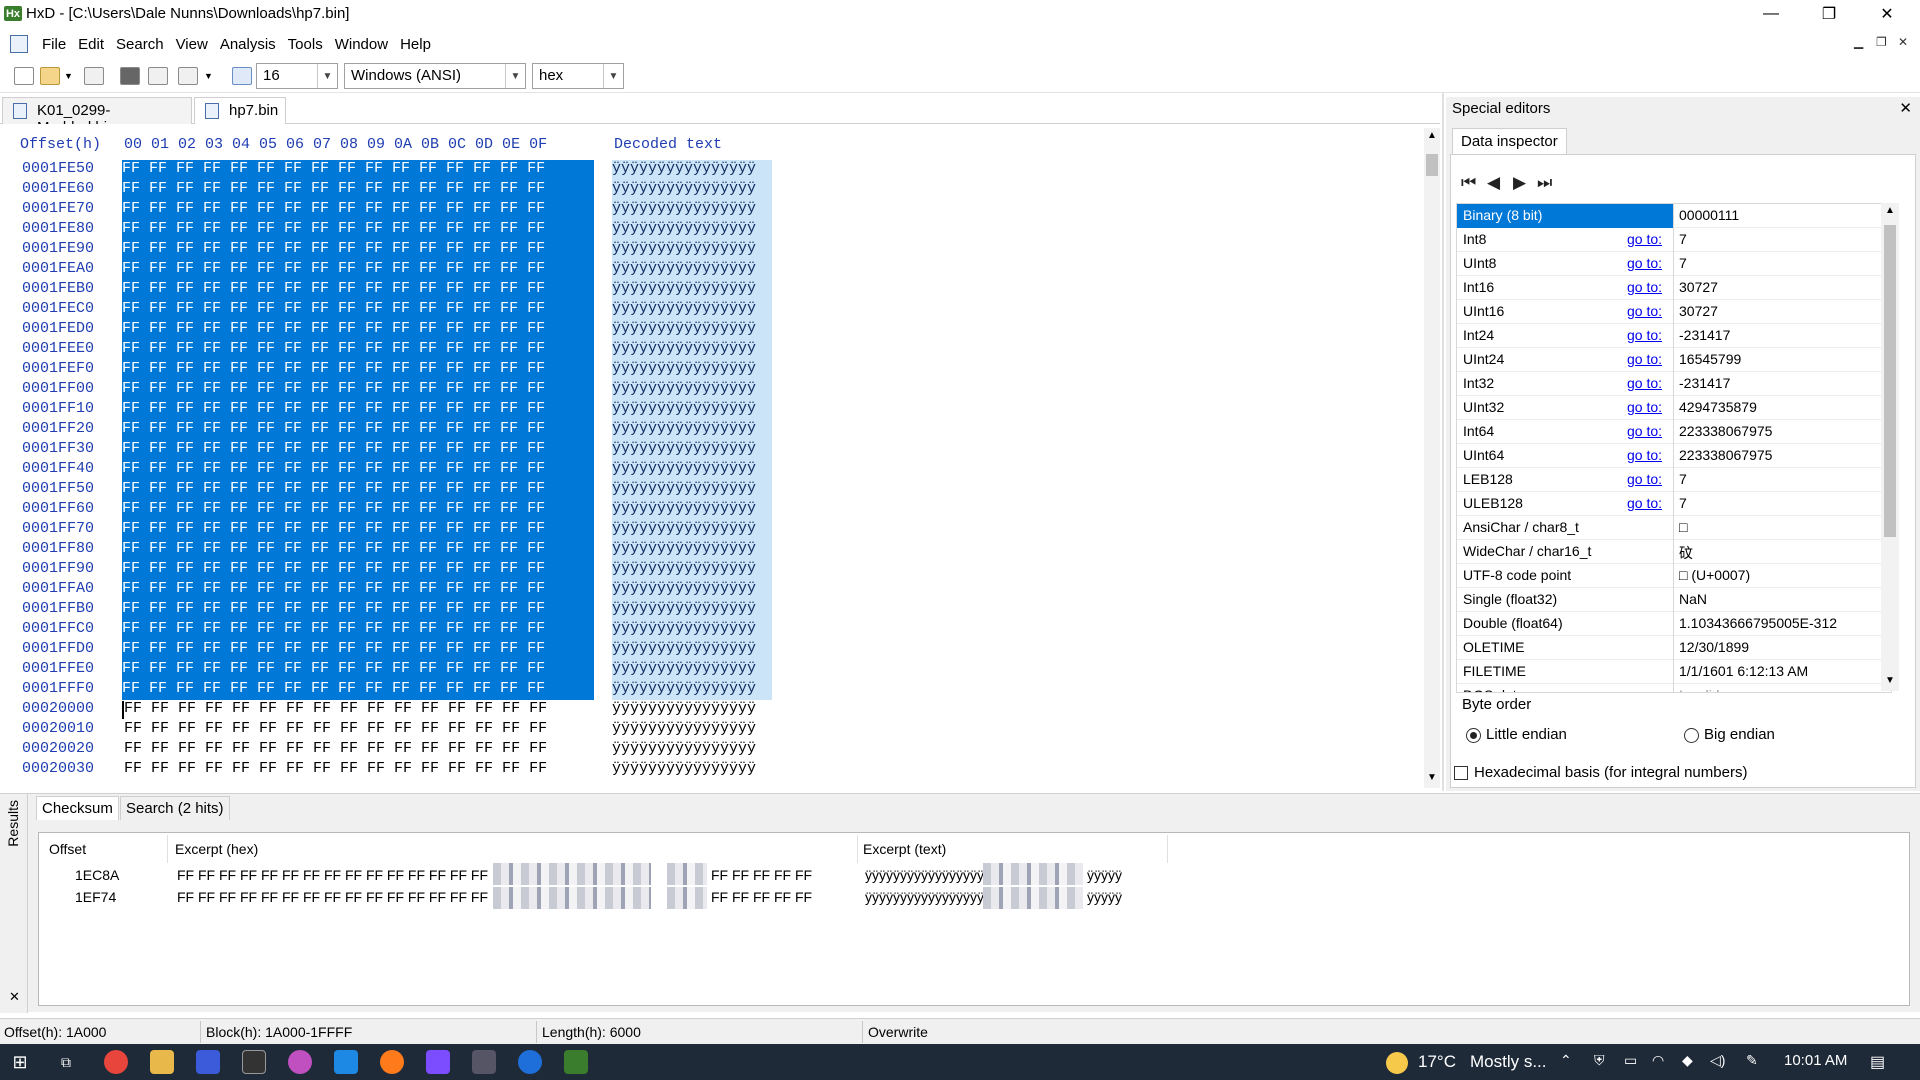 The height and width of the screenshot is (1080, 1920). I want to click on inspector-value: 00000111, so click(1709, 215).